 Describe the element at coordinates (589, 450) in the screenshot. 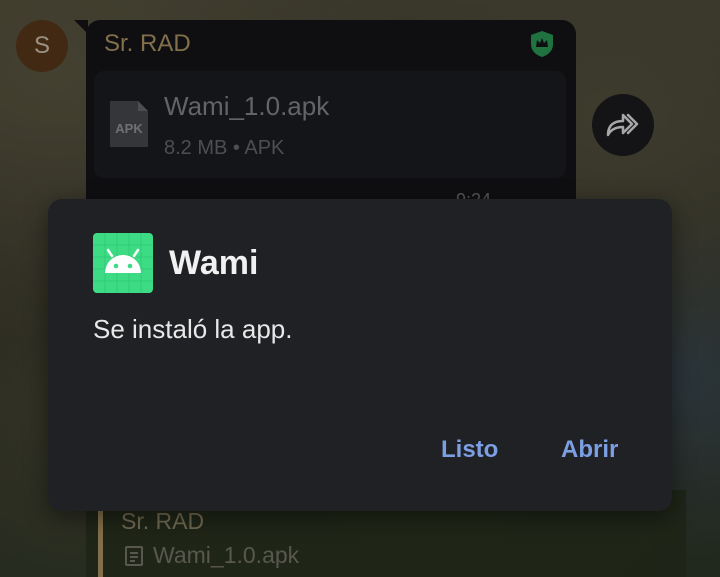

I see `open-button: Abrir` at that location.